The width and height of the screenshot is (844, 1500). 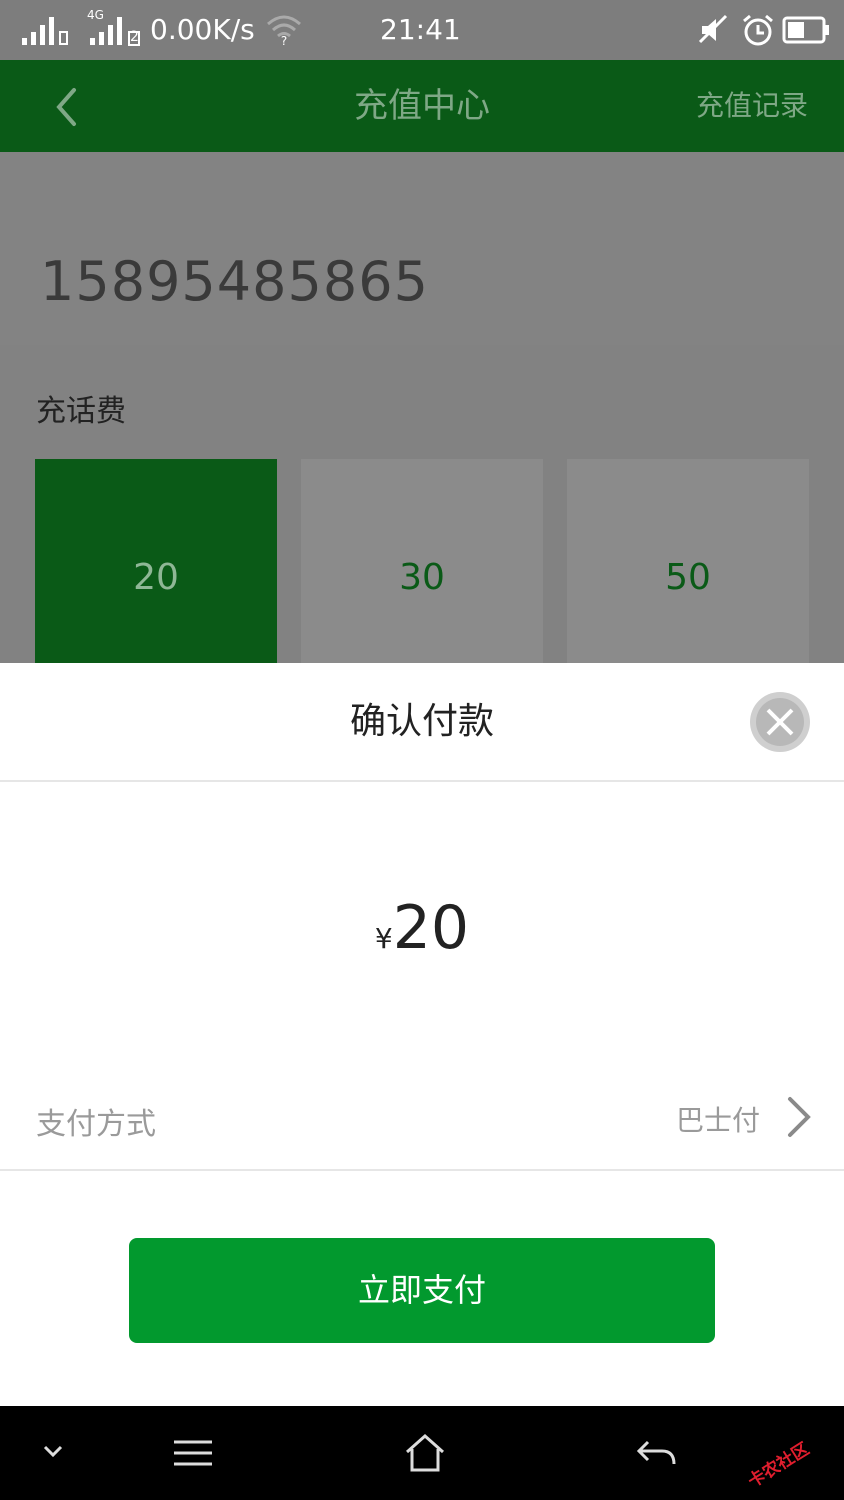 I want to click on payment-amount: ¥20, so click(x=422, y=928).